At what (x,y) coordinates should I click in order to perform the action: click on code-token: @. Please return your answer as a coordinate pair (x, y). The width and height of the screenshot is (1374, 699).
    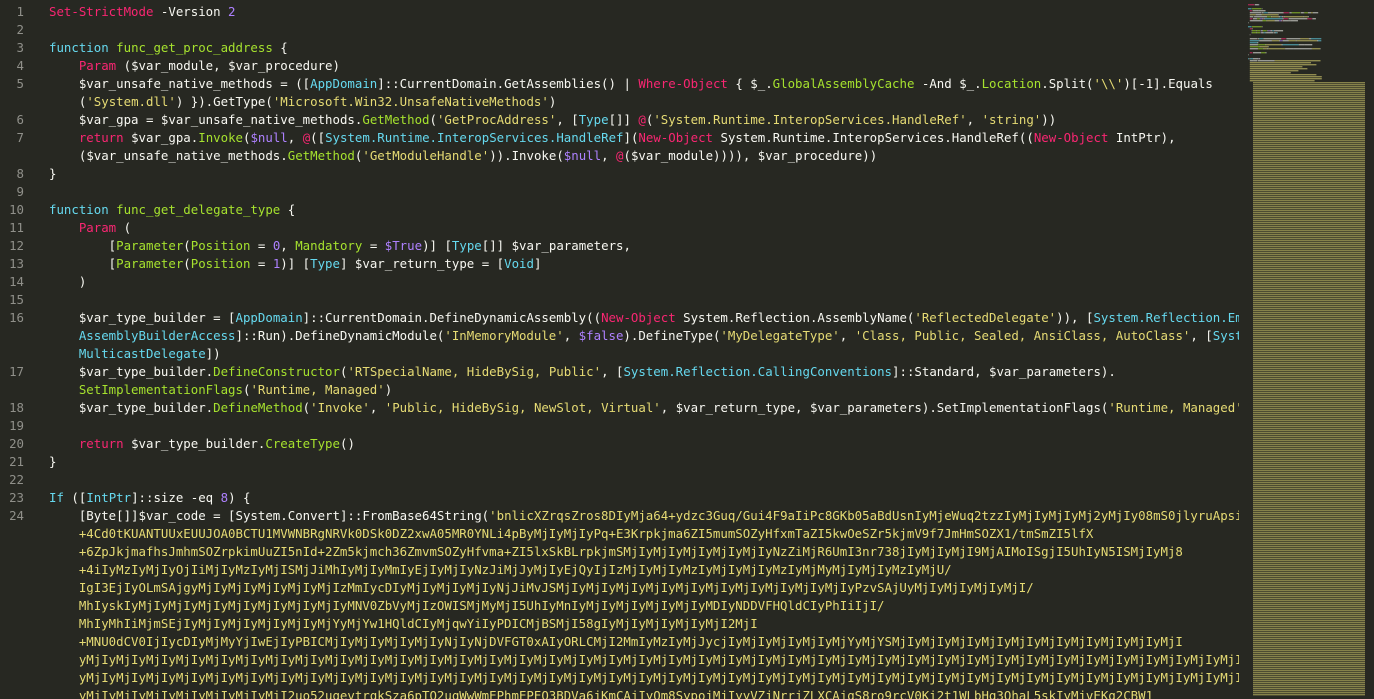
    Looking at the image, I should click on (620, 155).